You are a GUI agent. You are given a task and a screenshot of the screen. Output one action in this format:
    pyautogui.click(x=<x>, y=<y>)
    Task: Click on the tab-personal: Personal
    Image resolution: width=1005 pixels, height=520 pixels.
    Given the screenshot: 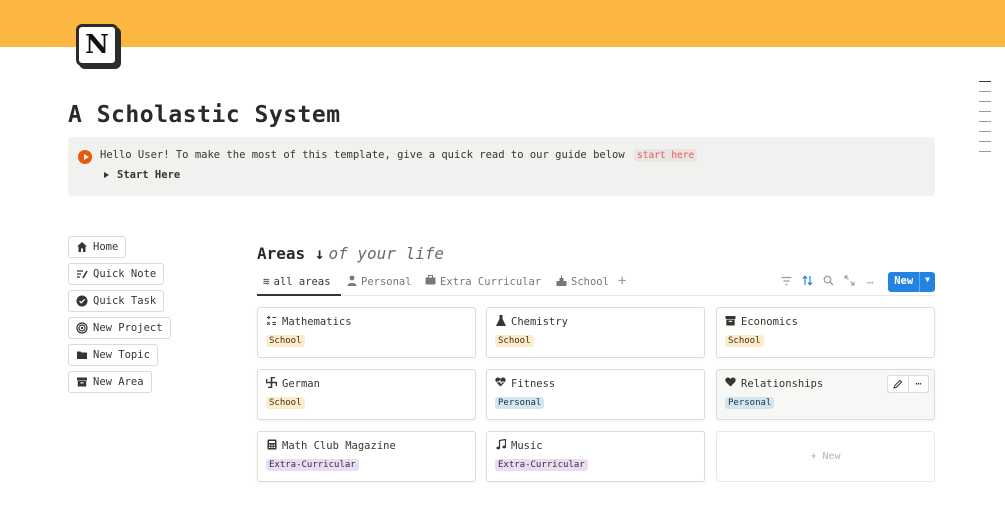 What is the action you would take?
    pyautogui.click(x=379, y=282)
    